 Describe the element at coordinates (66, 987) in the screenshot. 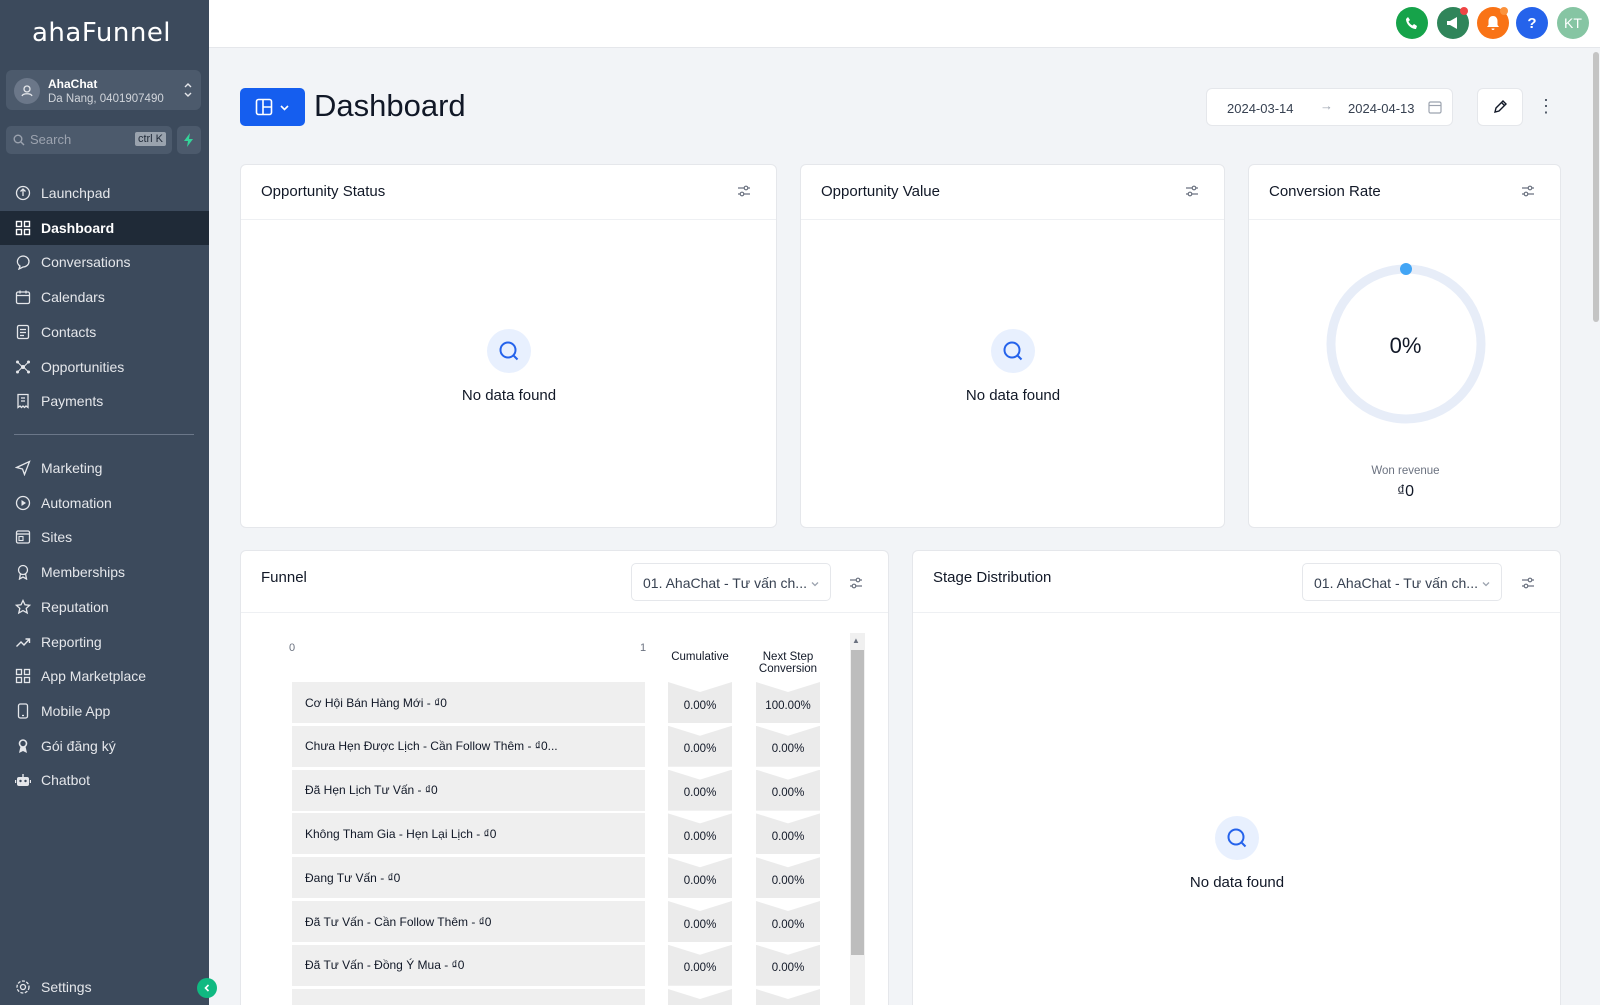

I see `sidebar-item-label: Settings` at that location.